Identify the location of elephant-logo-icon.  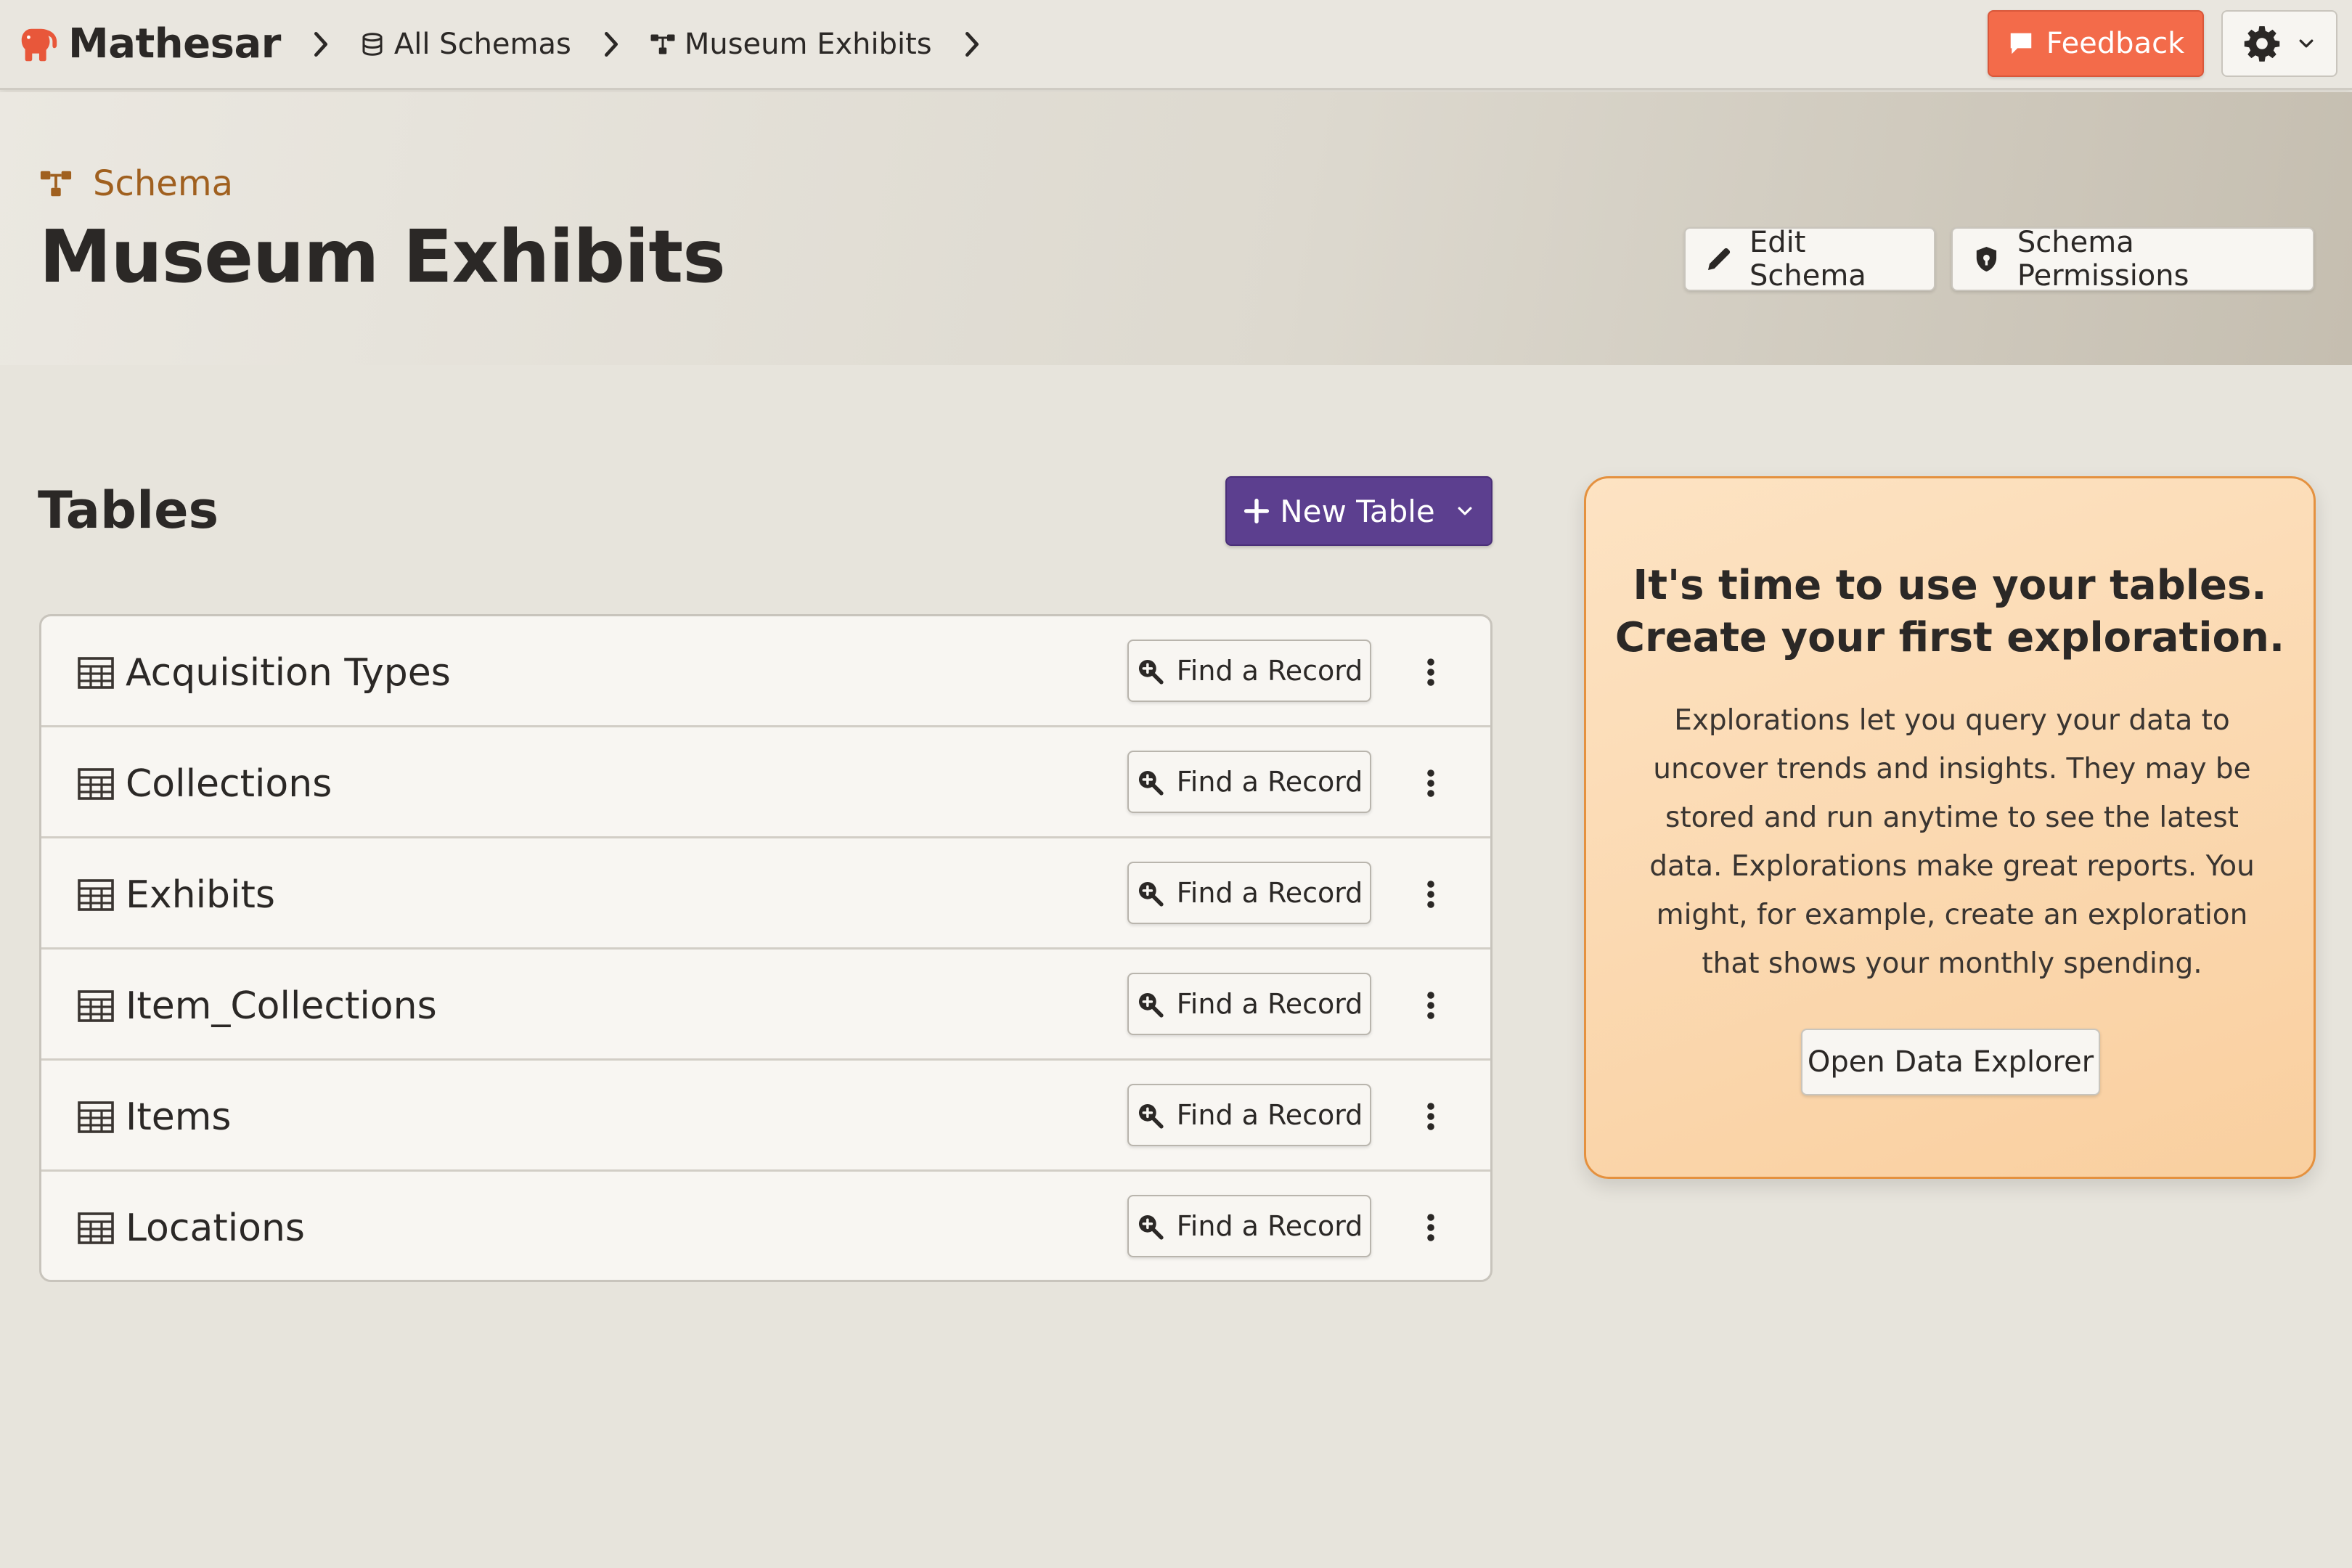
(39, 45).